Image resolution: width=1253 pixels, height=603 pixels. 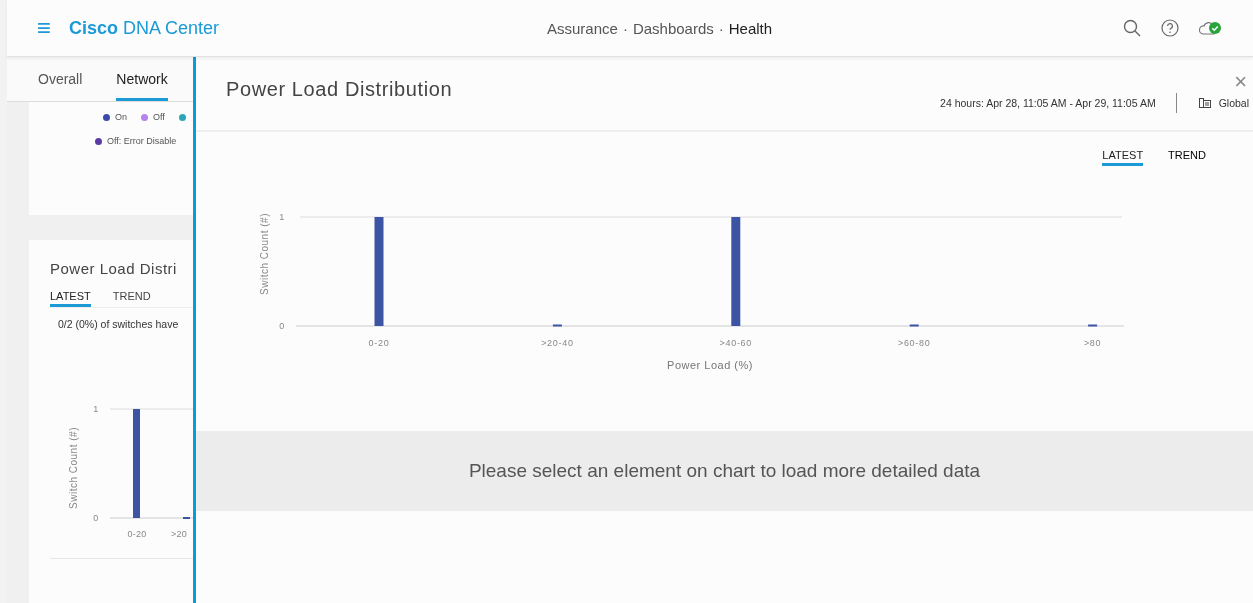 I want to click on breadcrumb-item: Health, so click(x=750, y=28).